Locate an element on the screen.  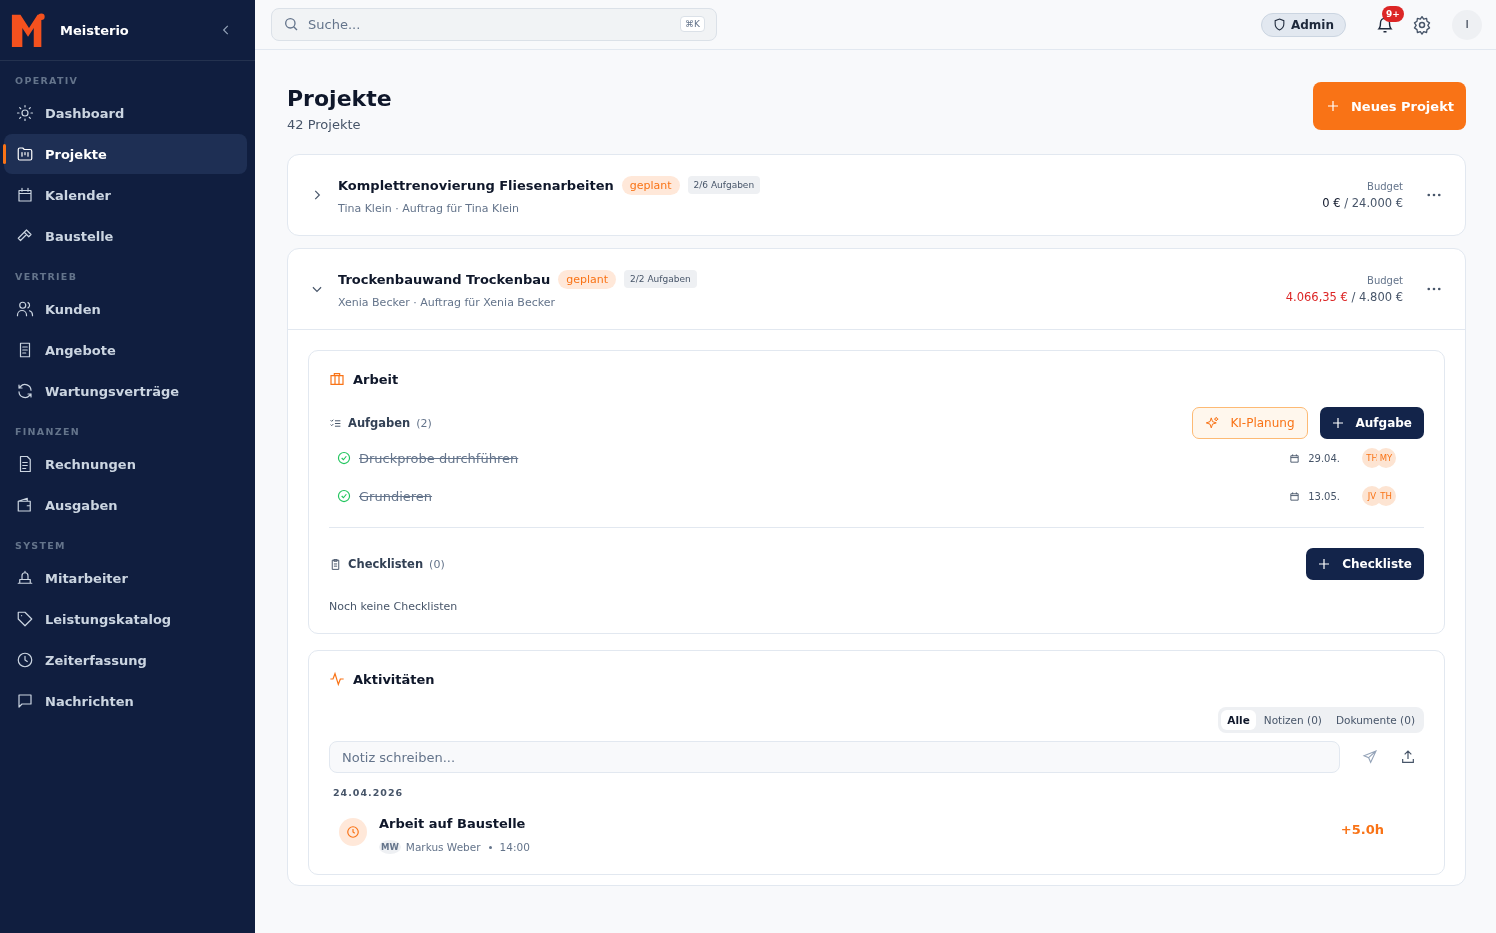
sparkle-icon is located at coordinates (1213, 423).